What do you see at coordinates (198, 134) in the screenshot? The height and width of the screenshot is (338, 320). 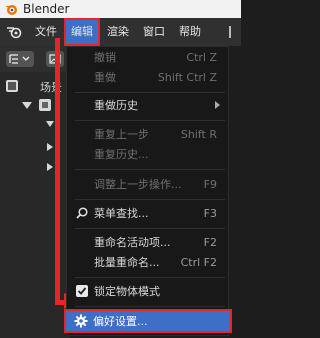 I see `menu-item-shortcut: Shift R` at bounding box center [198, 134].